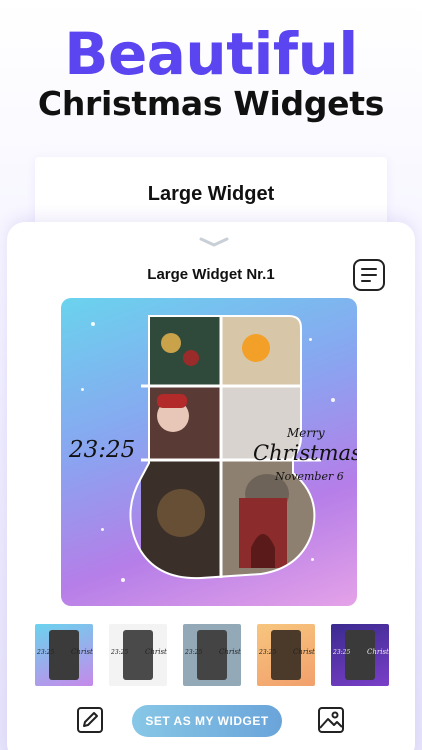 The width and height of the screenshot is (422, 750). Describe the element at coordinates (211, 194) in the screenshot. I see `background-card-title: Large Widget` at that location.